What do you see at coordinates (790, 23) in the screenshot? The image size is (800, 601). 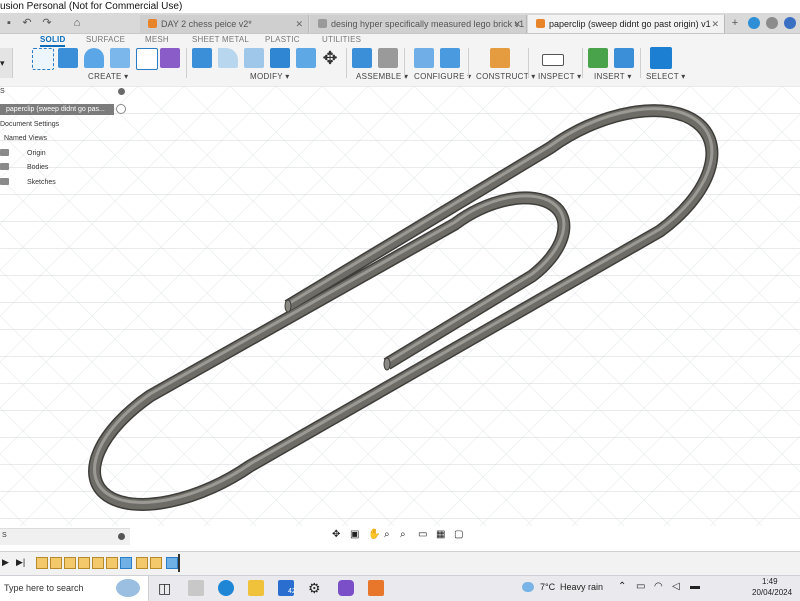 I see `profile-icon` at bounding box center [790, 23].